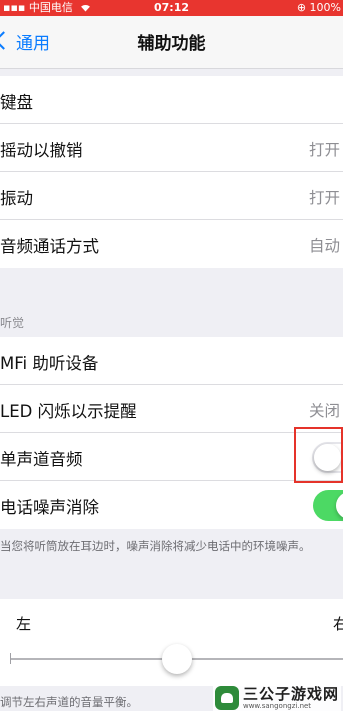  I want to click on navigation-bar: 通用 辅助功能, so click(171, 42).